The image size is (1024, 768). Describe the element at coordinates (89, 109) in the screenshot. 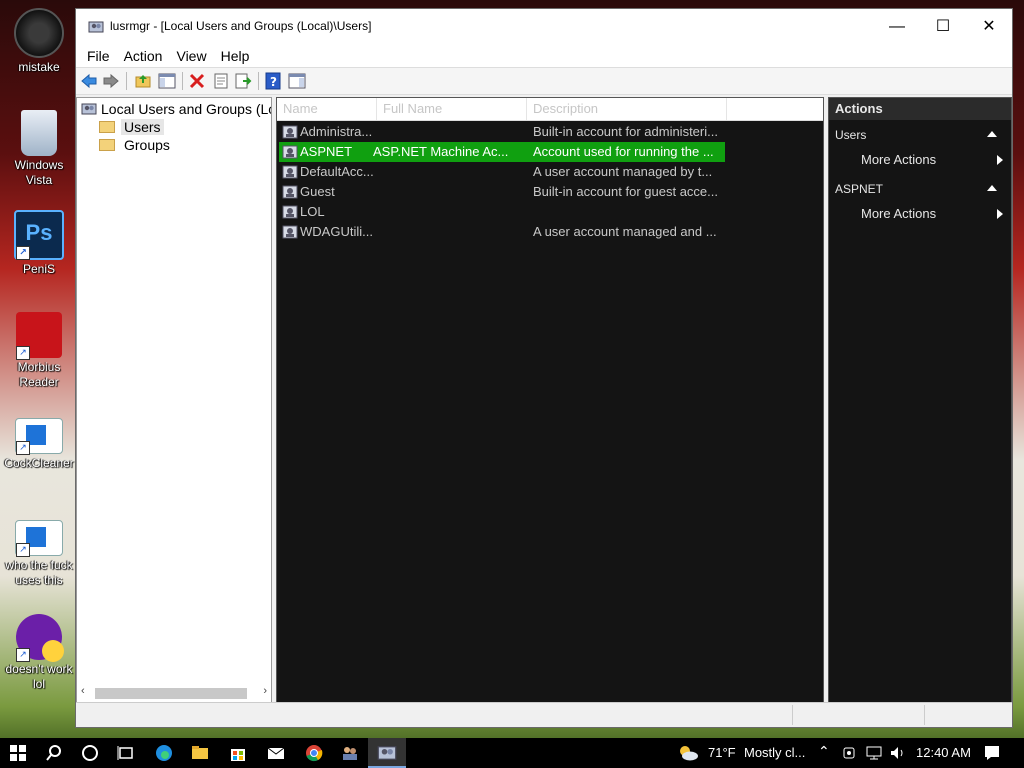

I see `users-groups-icon` at that location.